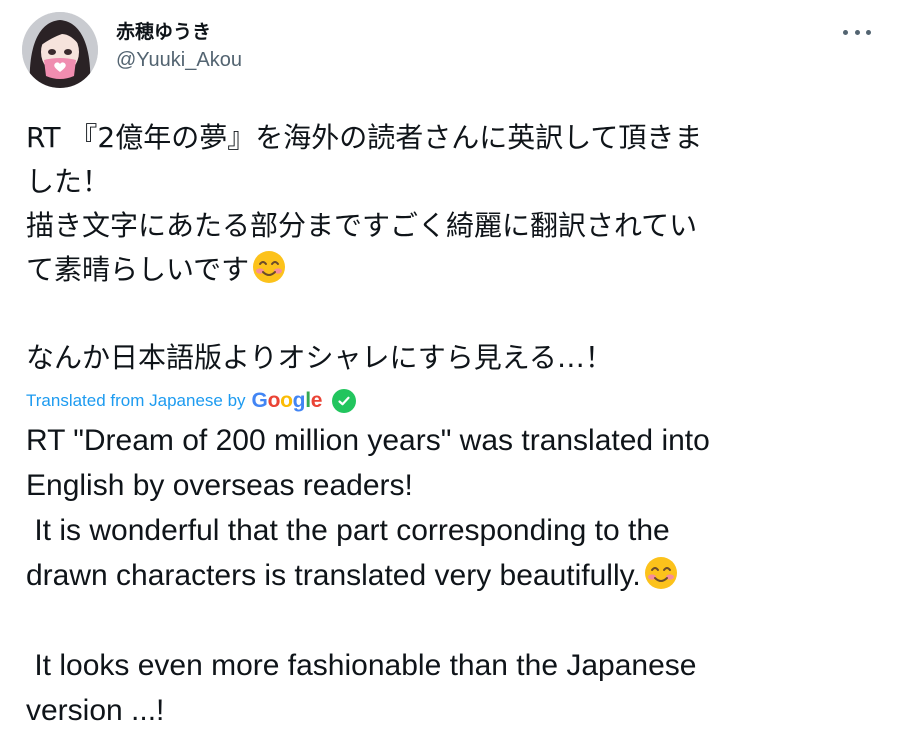 This screenshot has height=752, width=897. I want to click on tweet-header: 赤穂ゆうき @Yuuki_Akou, so click(448, 50).